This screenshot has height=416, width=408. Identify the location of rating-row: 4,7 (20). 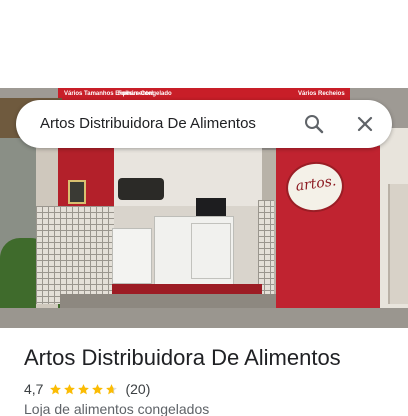
(87, 389).